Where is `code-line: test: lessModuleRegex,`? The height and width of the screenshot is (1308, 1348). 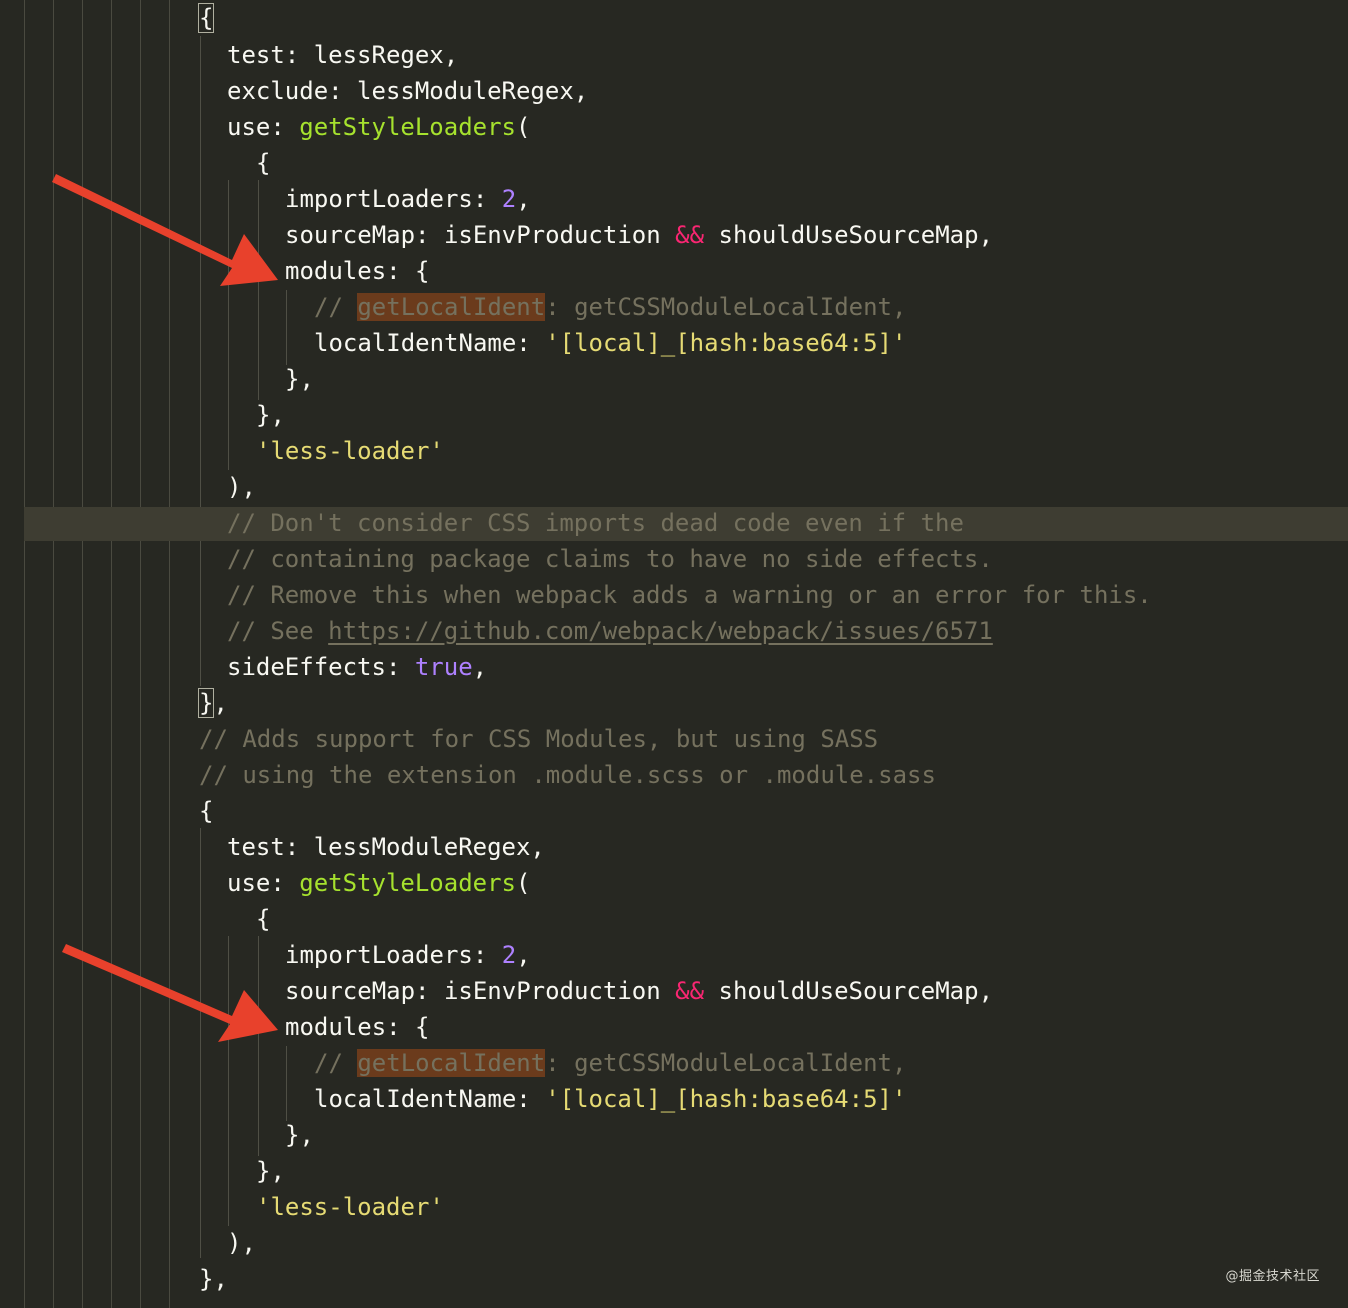
code-line: test: lessModuleRegex, is located at coordinates (386, 847).